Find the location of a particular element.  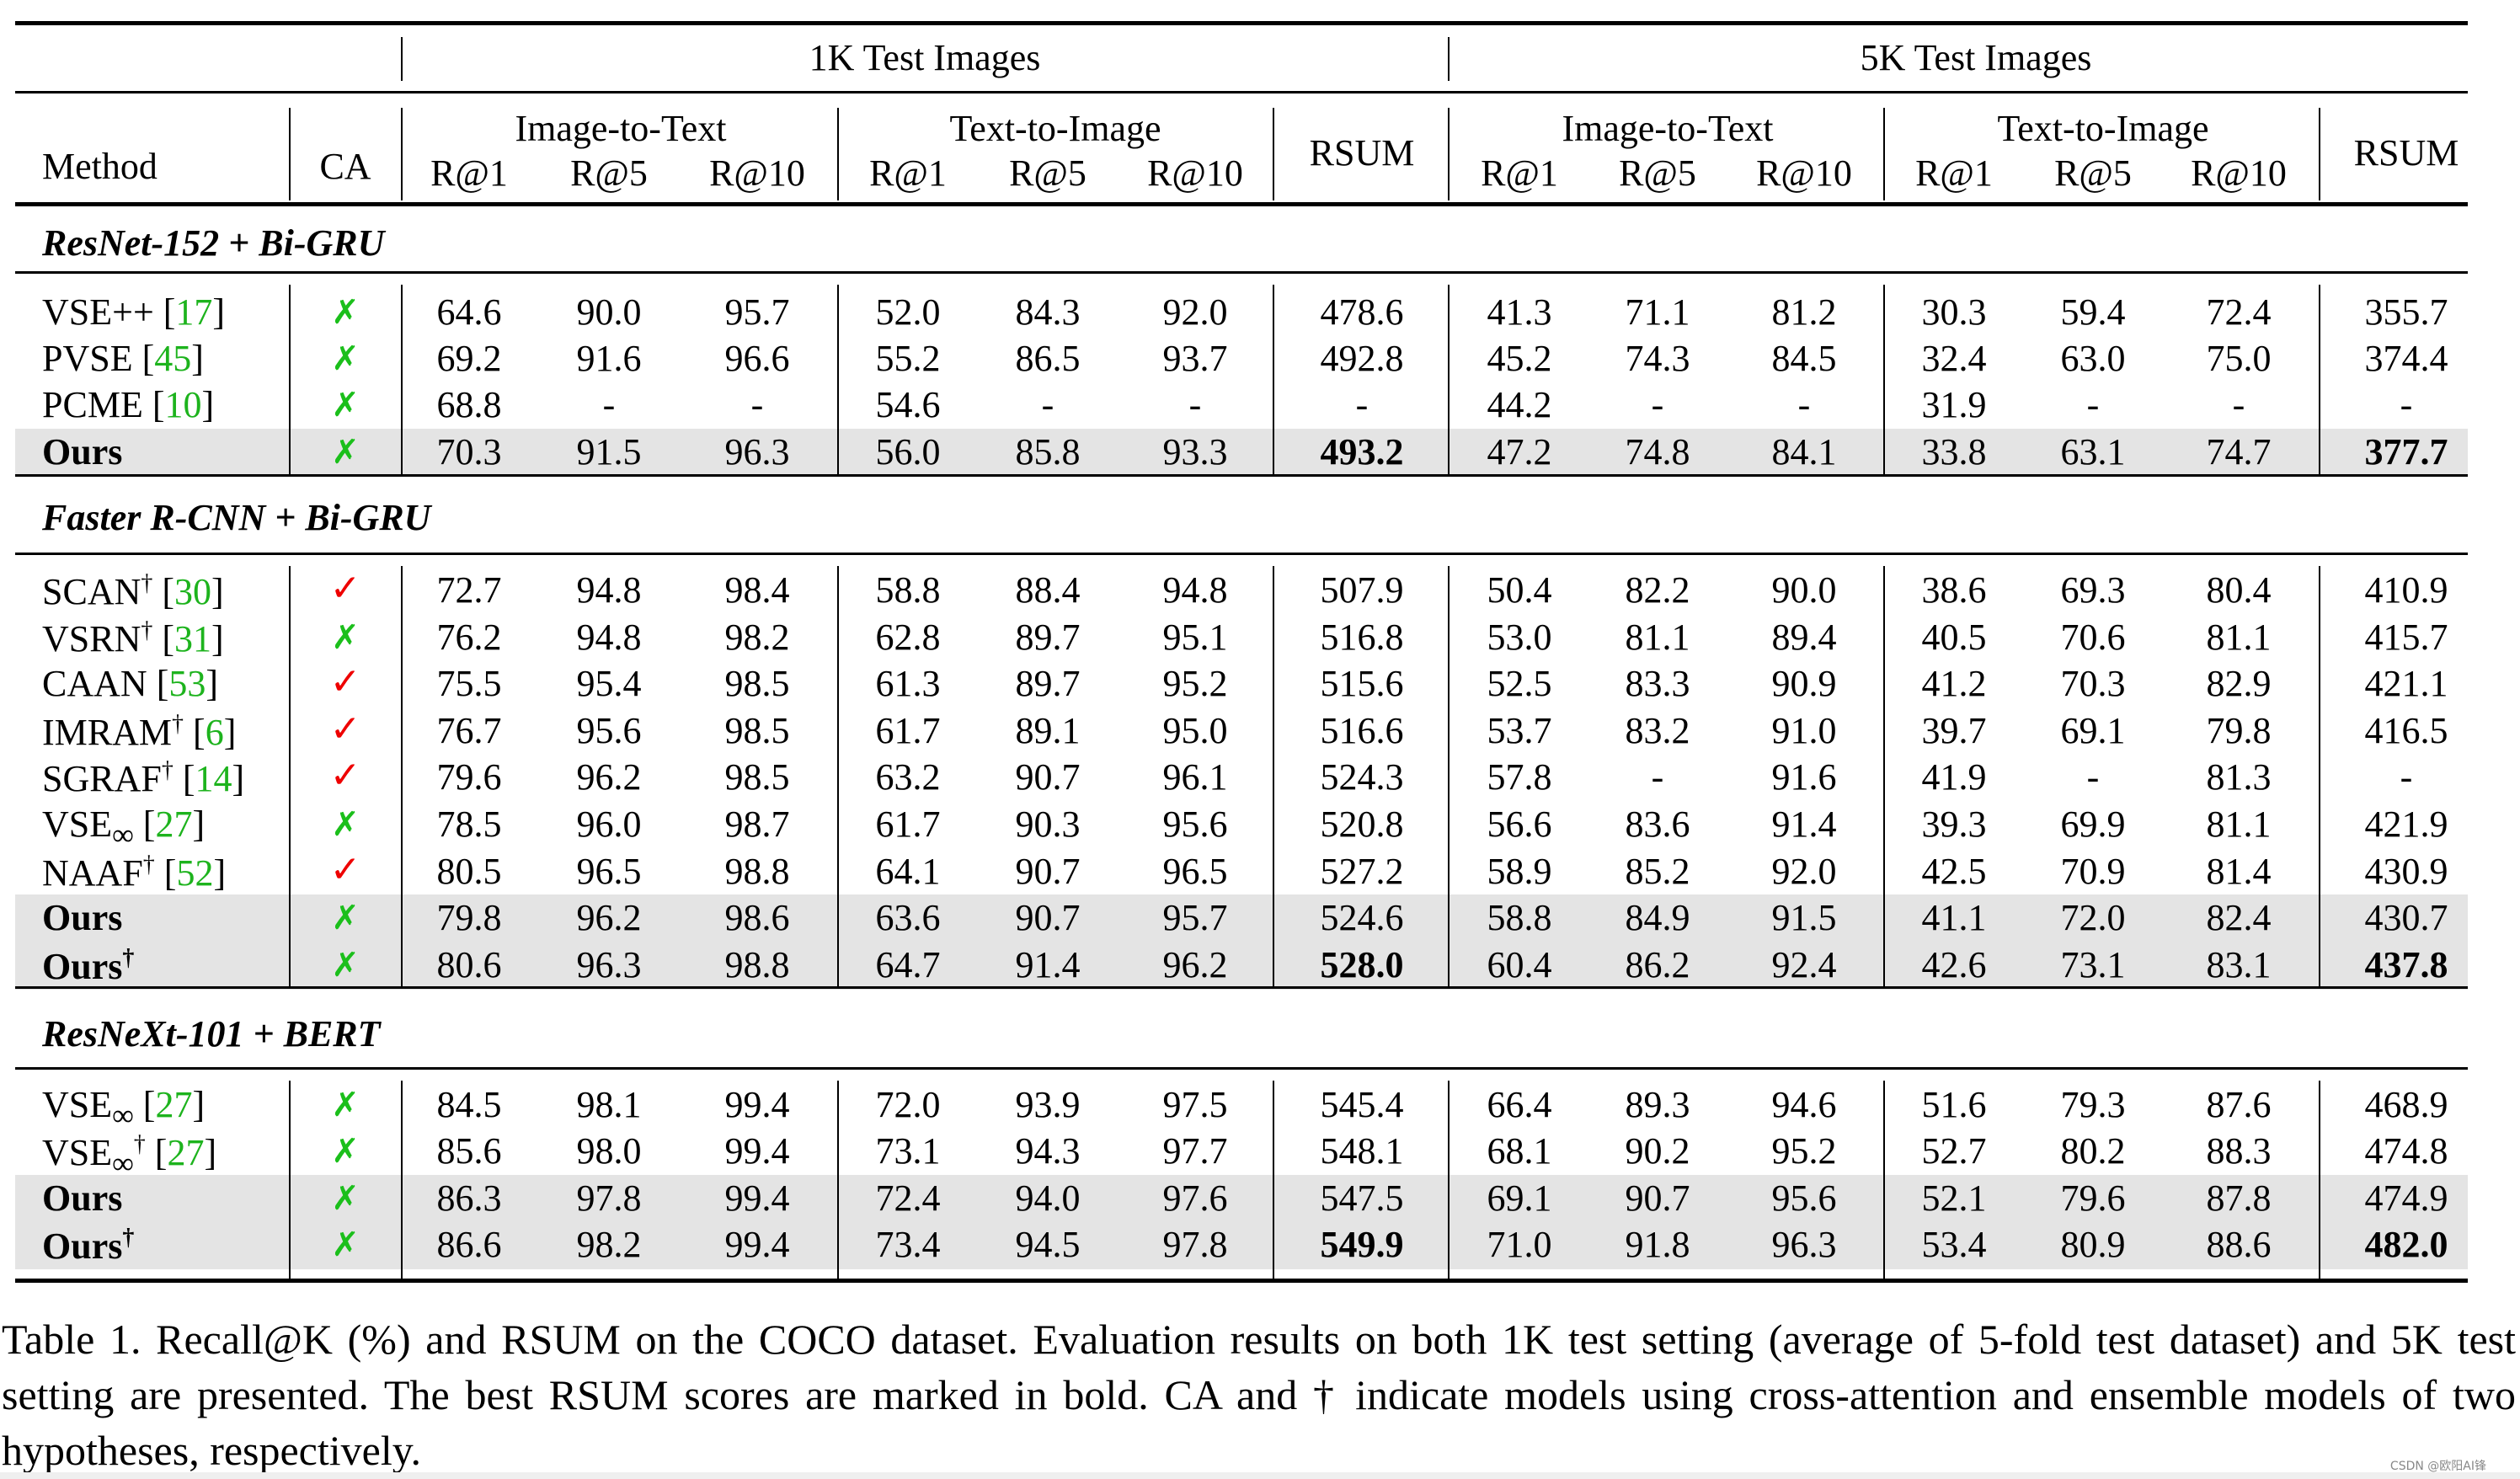

recall-value: 84.5 is located at coordinates (1804, 359).